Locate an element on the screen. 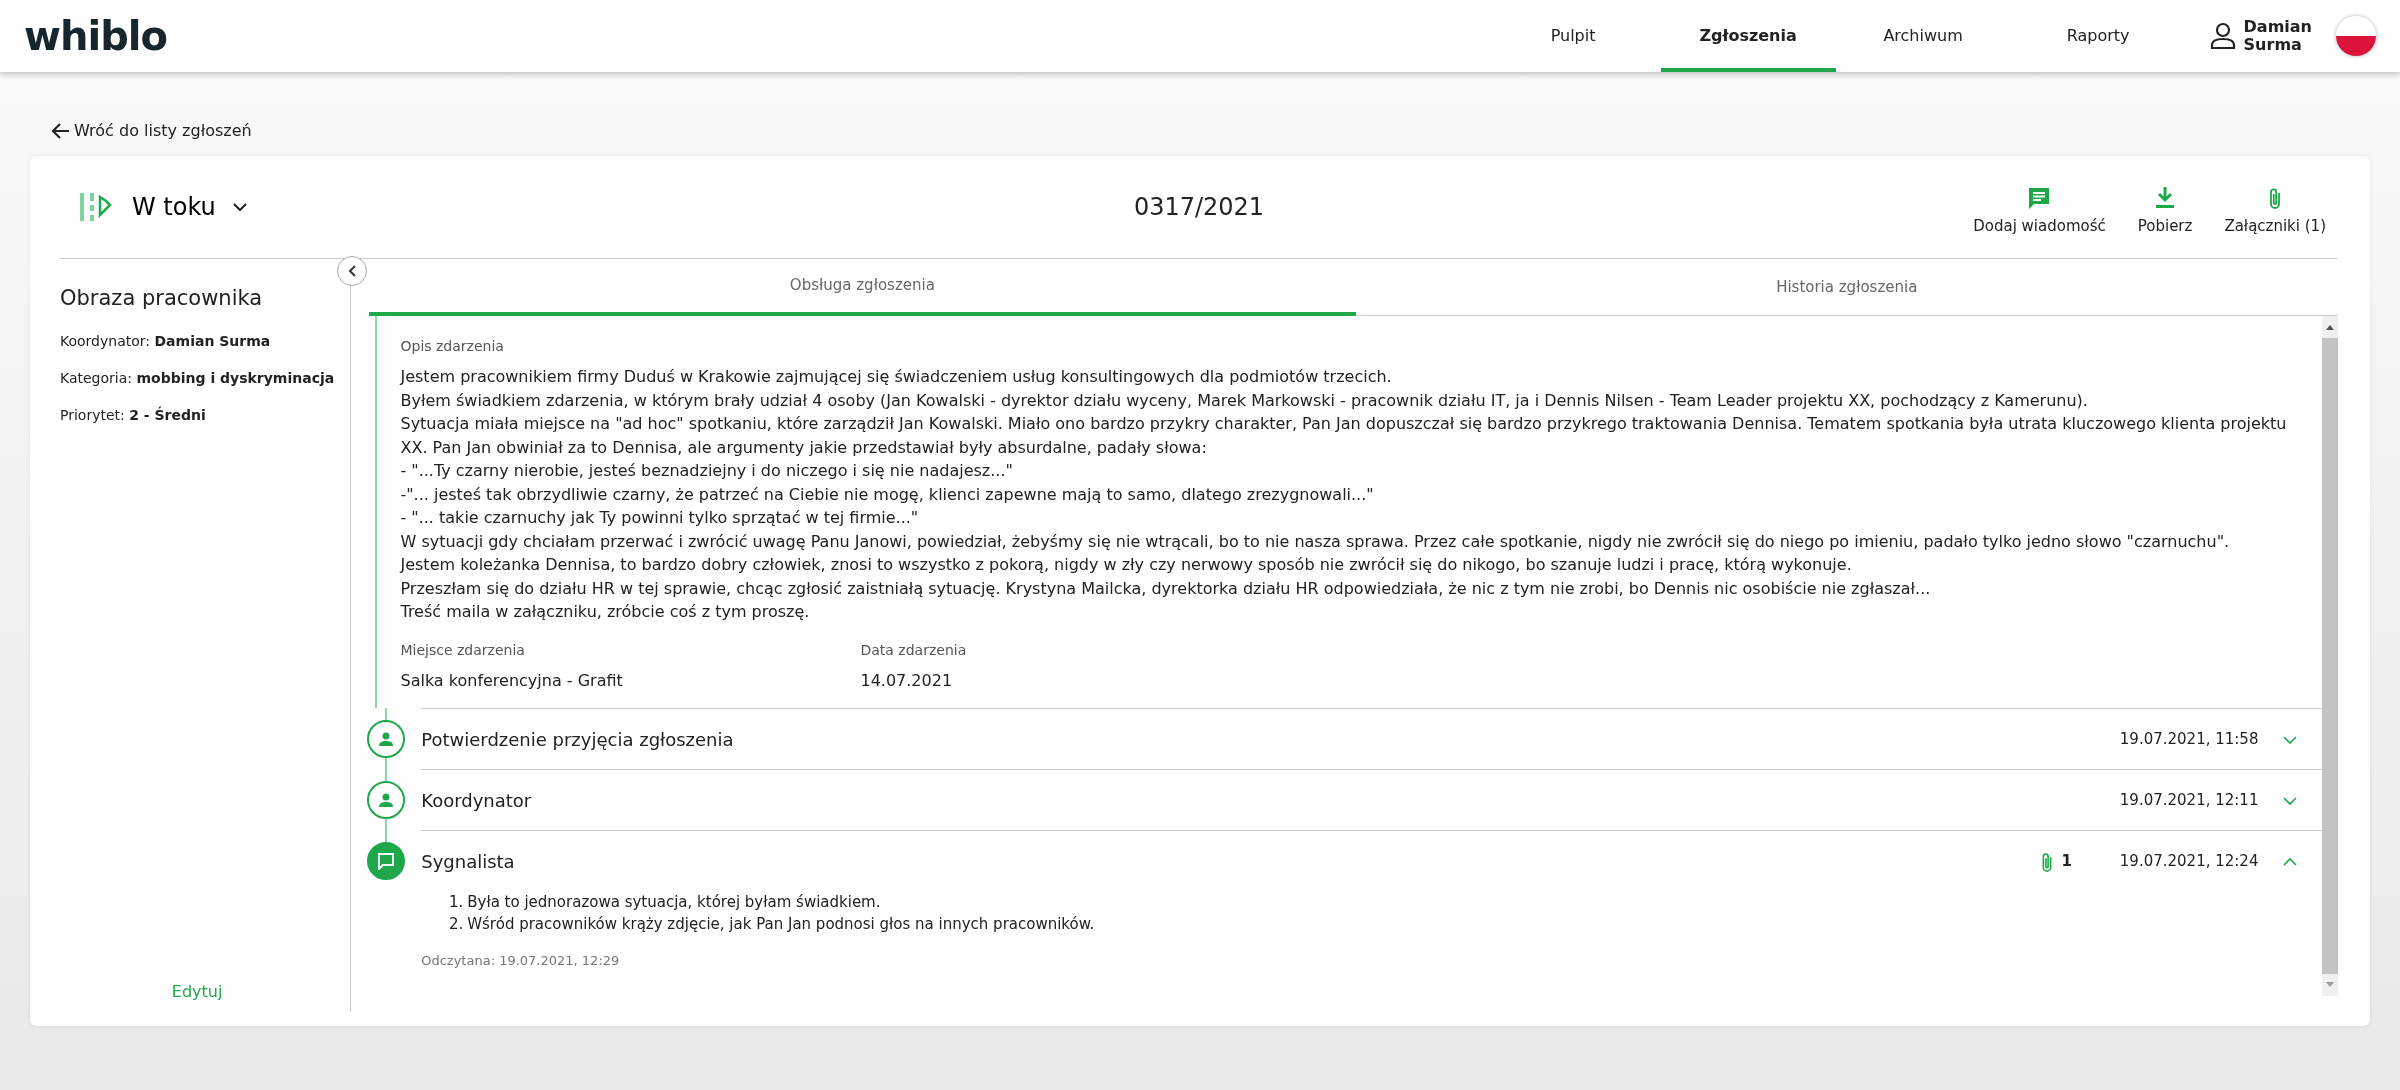 The width and height of the screenshot is (2400, 1090). entry-title: Sygnalista is located at coordinates (468, 861).